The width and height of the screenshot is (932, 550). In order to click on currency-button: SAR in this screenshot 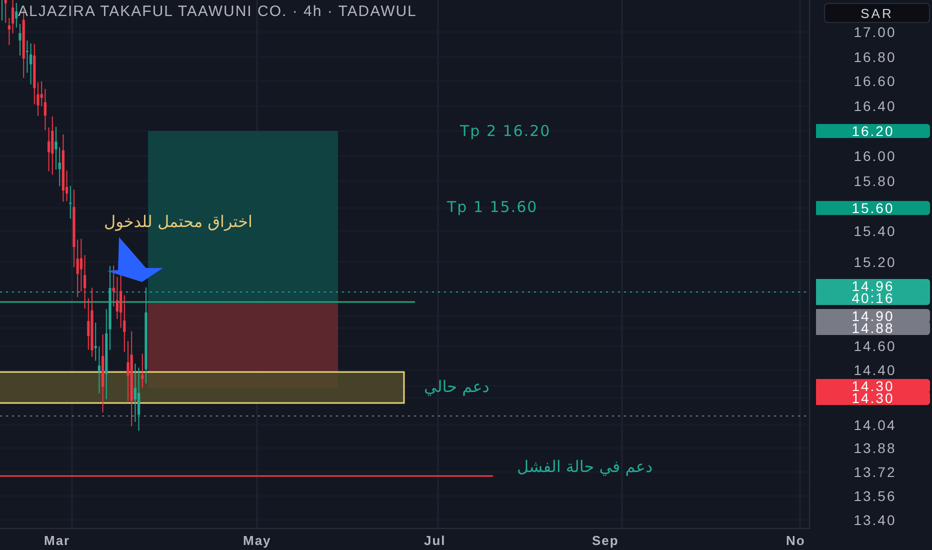, I will do `click(877, 13)`.